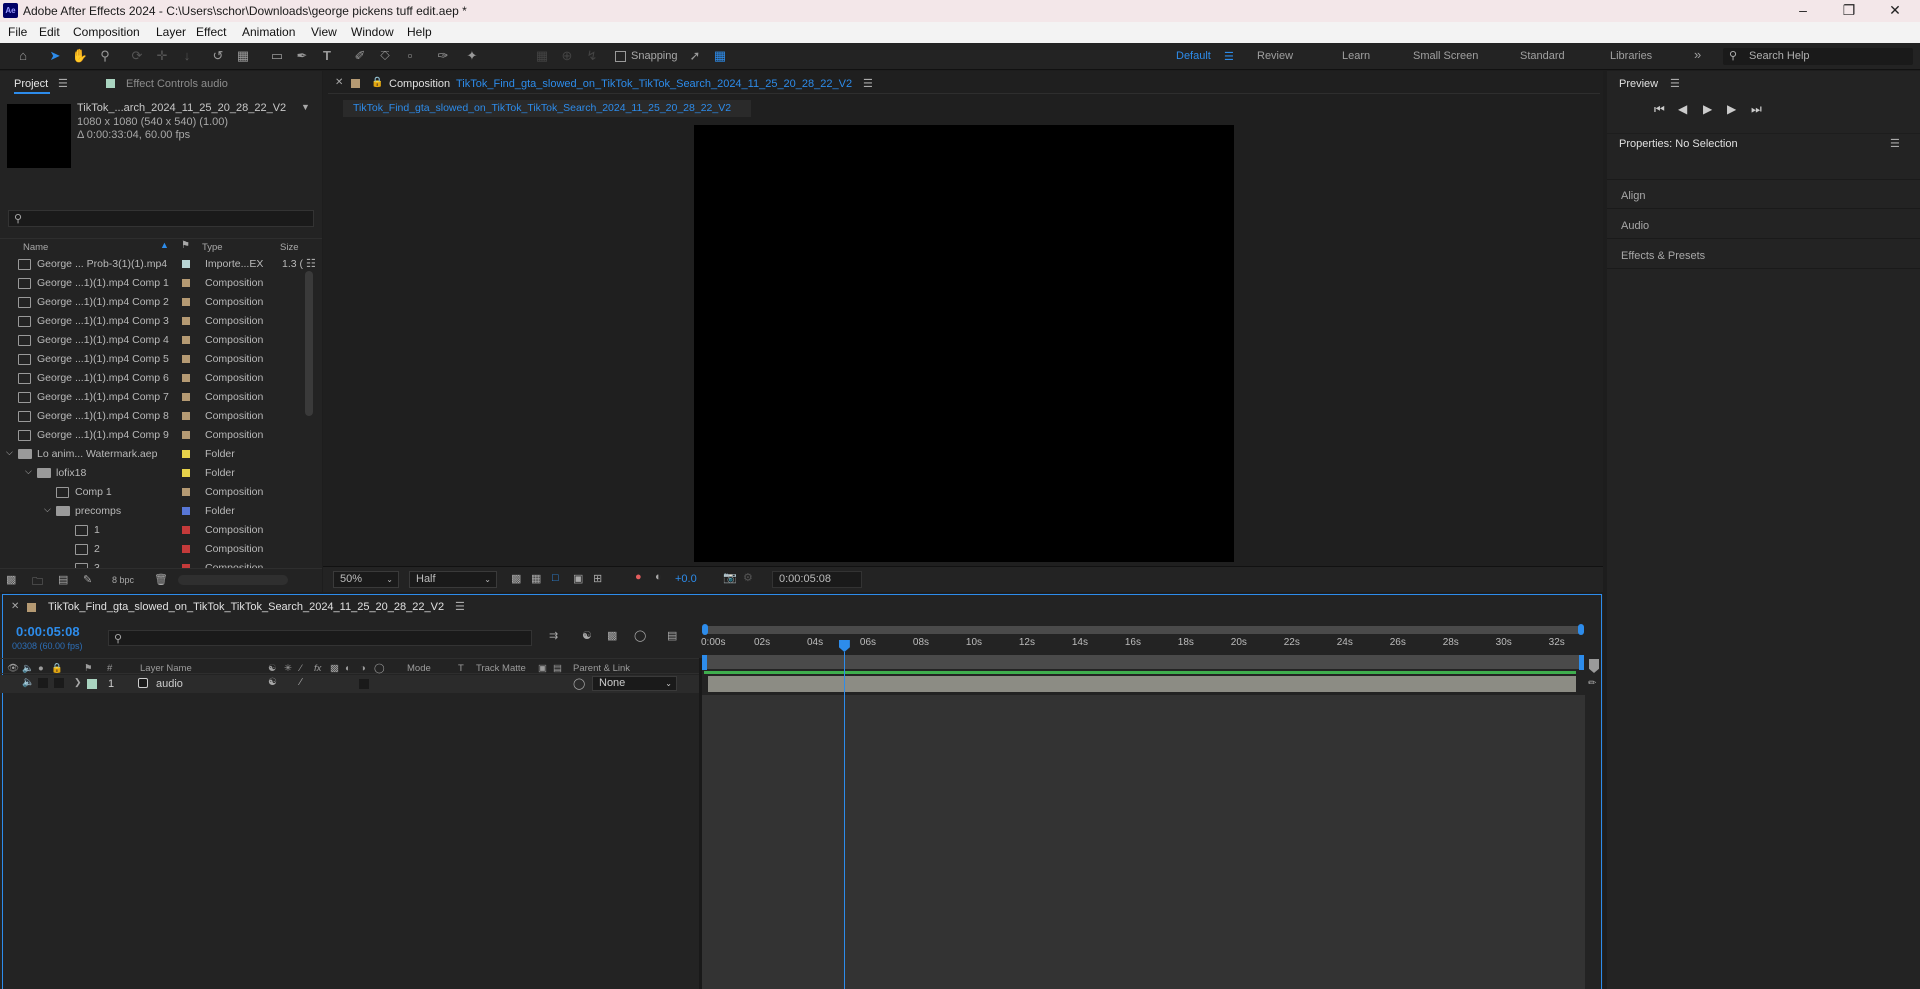 The width and height of the screenshot is (1920, 989). Describe the element at coordinates (553, 635) in the screenshot. I see `composition-mini-flowchart-icon: ⇉` at that location.